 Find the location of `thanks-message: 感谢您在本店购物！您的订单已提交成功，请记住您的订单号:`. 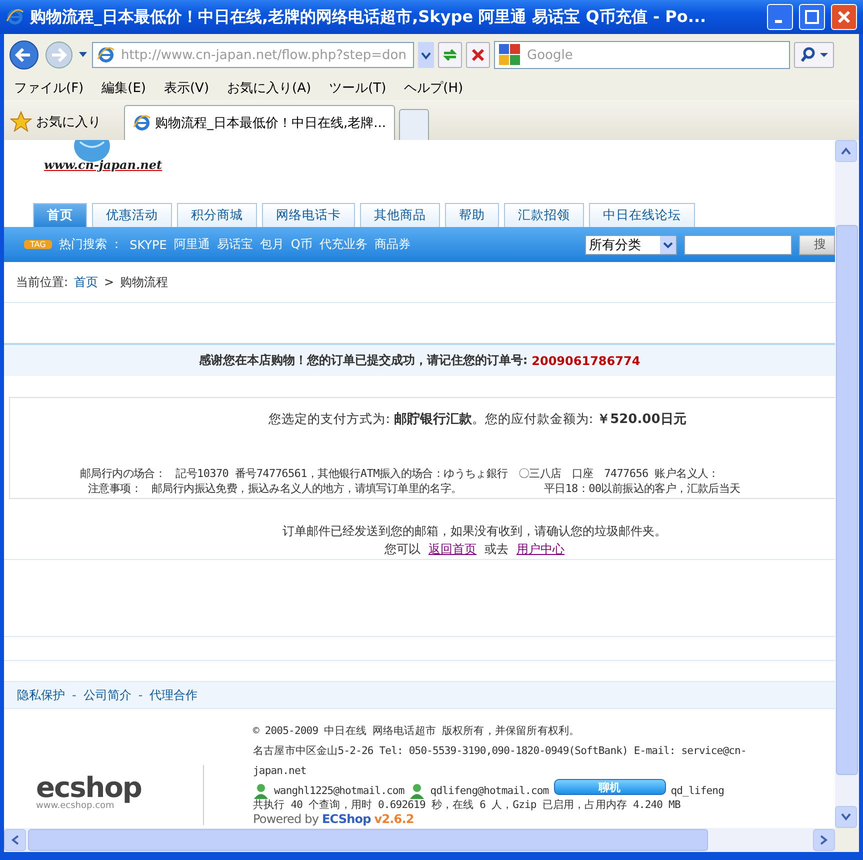

thanks-message: 感谢您在本店购物！您的订单已提交成功，请记住您的订单号: is located at coordinates (363, 360).